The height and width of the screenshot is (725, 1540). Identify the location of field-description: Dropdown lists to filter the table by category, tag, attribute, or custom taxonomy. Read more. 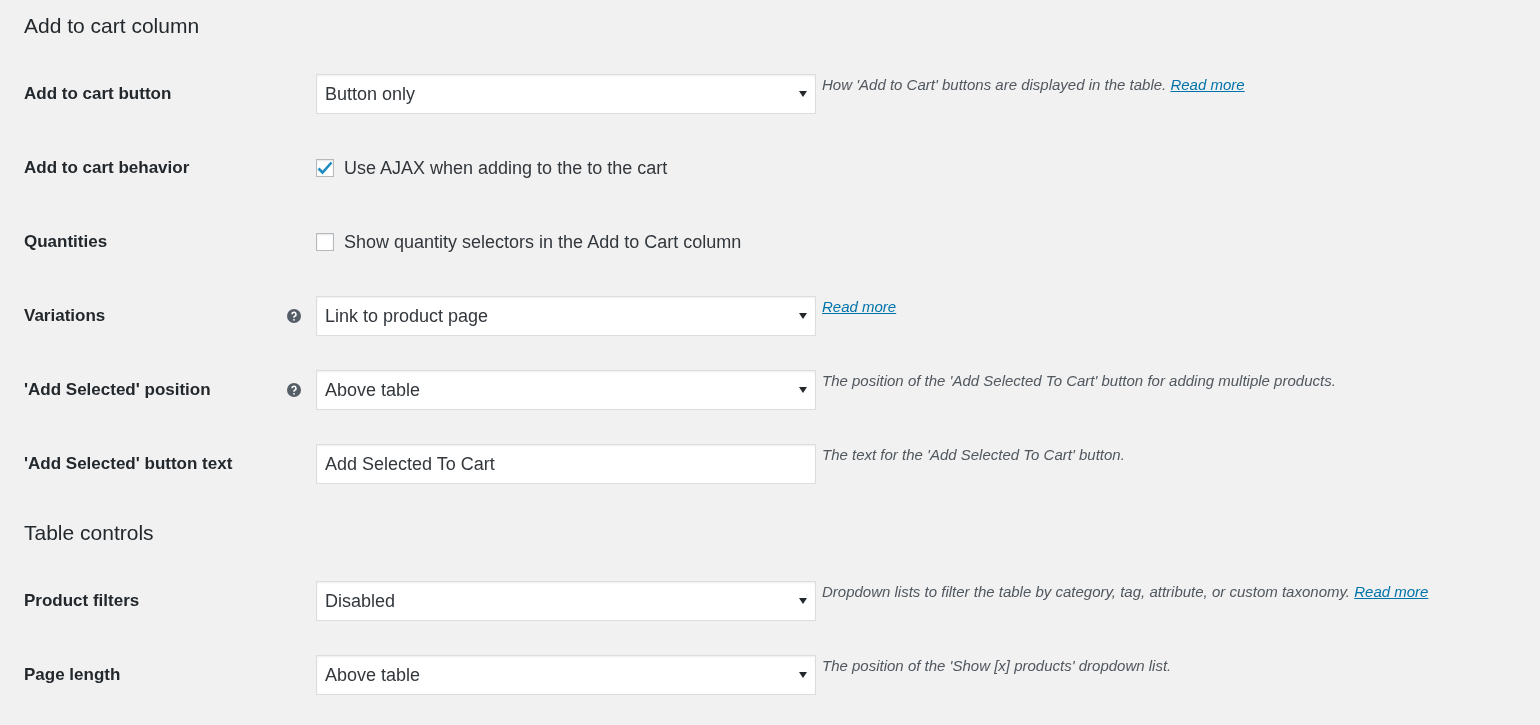
(1125, 591).